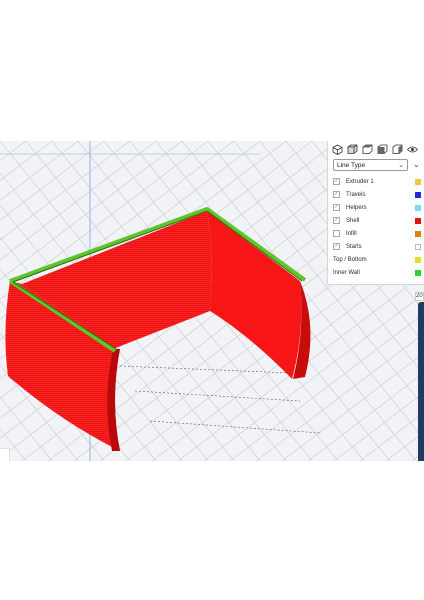  What do you see at coordinates (336, 233) in the screenshot?
I see `checkbox-infill` at bounding box center [336, 233].